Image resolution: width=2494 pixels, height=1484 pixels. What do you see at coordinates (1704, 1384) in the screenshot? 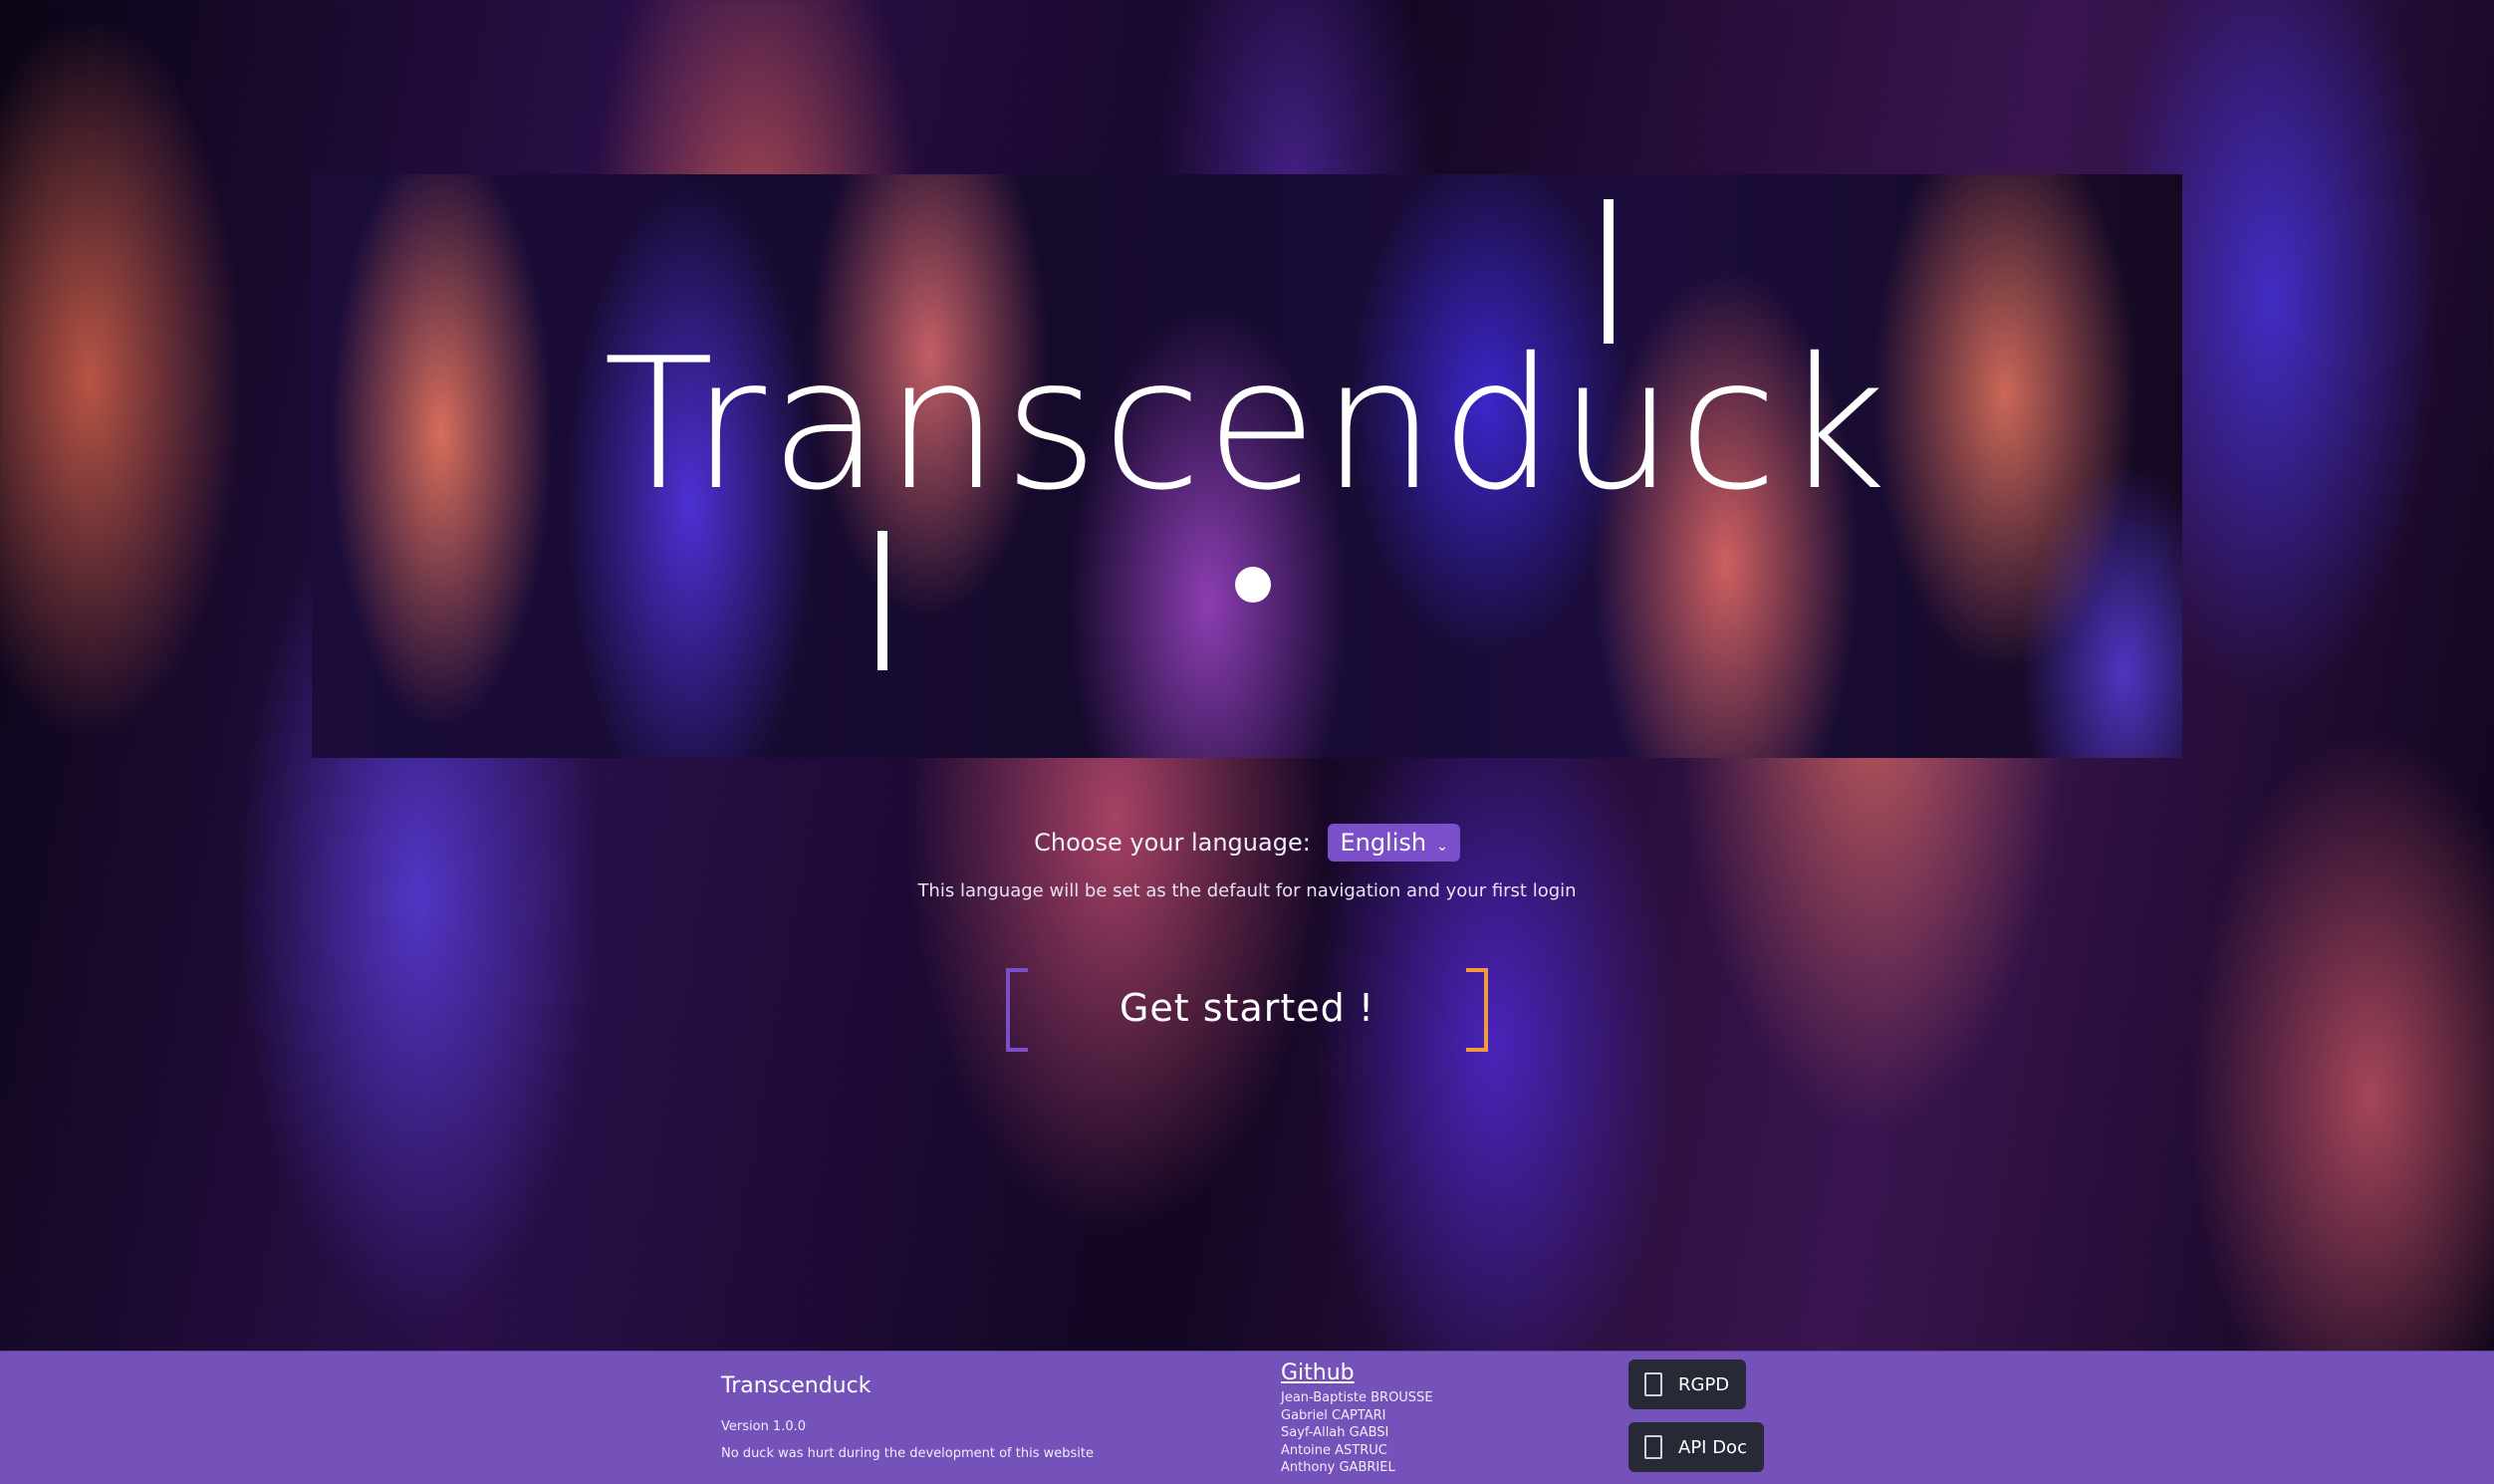
I see `rgpd-button-label: RGPD` at bounding box center [1704, 1384].